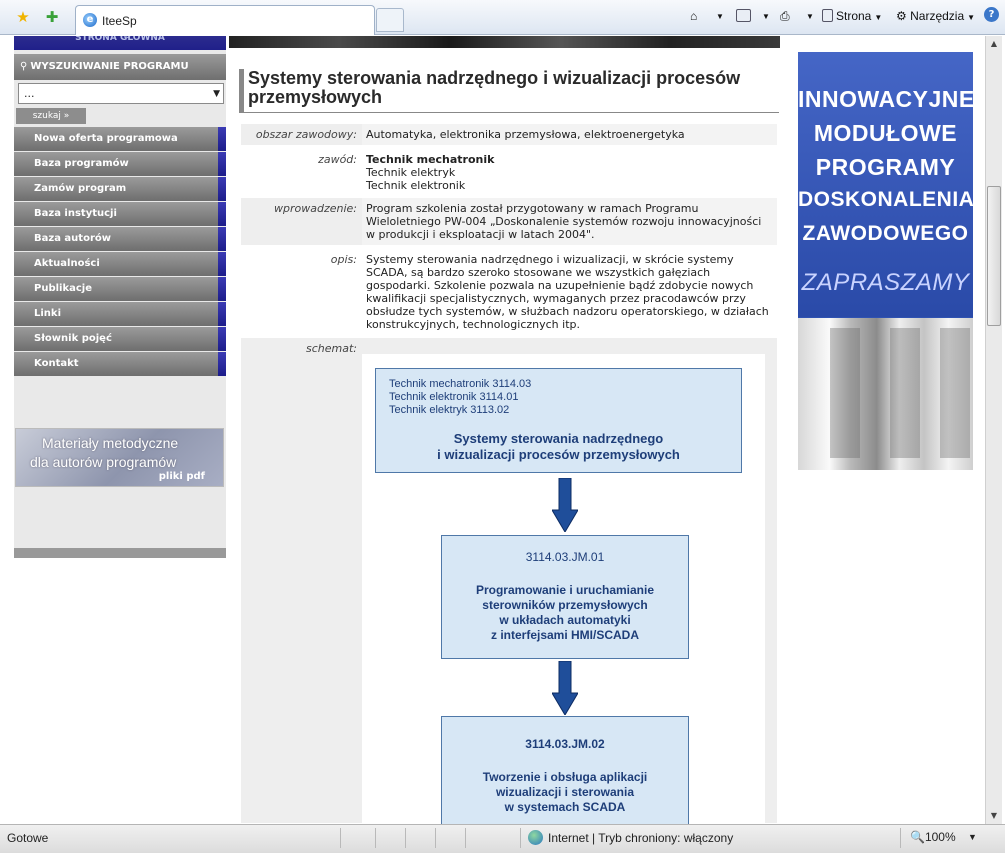 The image size is (1005, 853). What do you see at coordinates (454, 397) in the screenshot?
I see `profession-code: Technik elektronik 3114.01` at bounding box center [454, 397].